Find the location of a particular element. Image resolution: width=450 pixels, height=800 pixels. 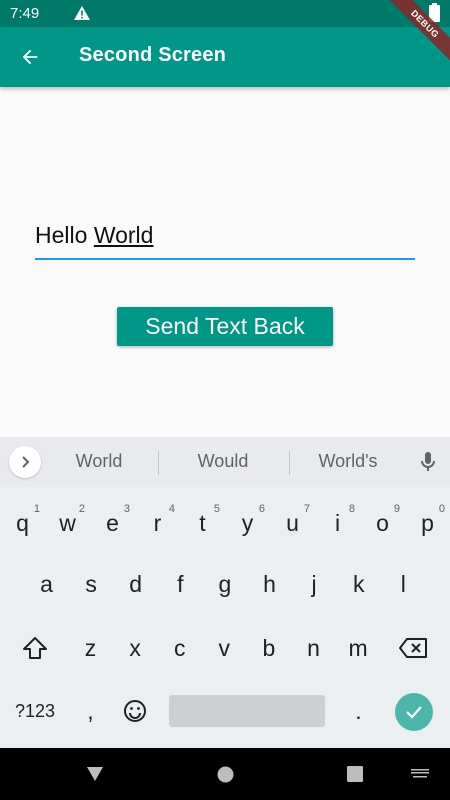

key-x: x is located at coordinates (135, 648).